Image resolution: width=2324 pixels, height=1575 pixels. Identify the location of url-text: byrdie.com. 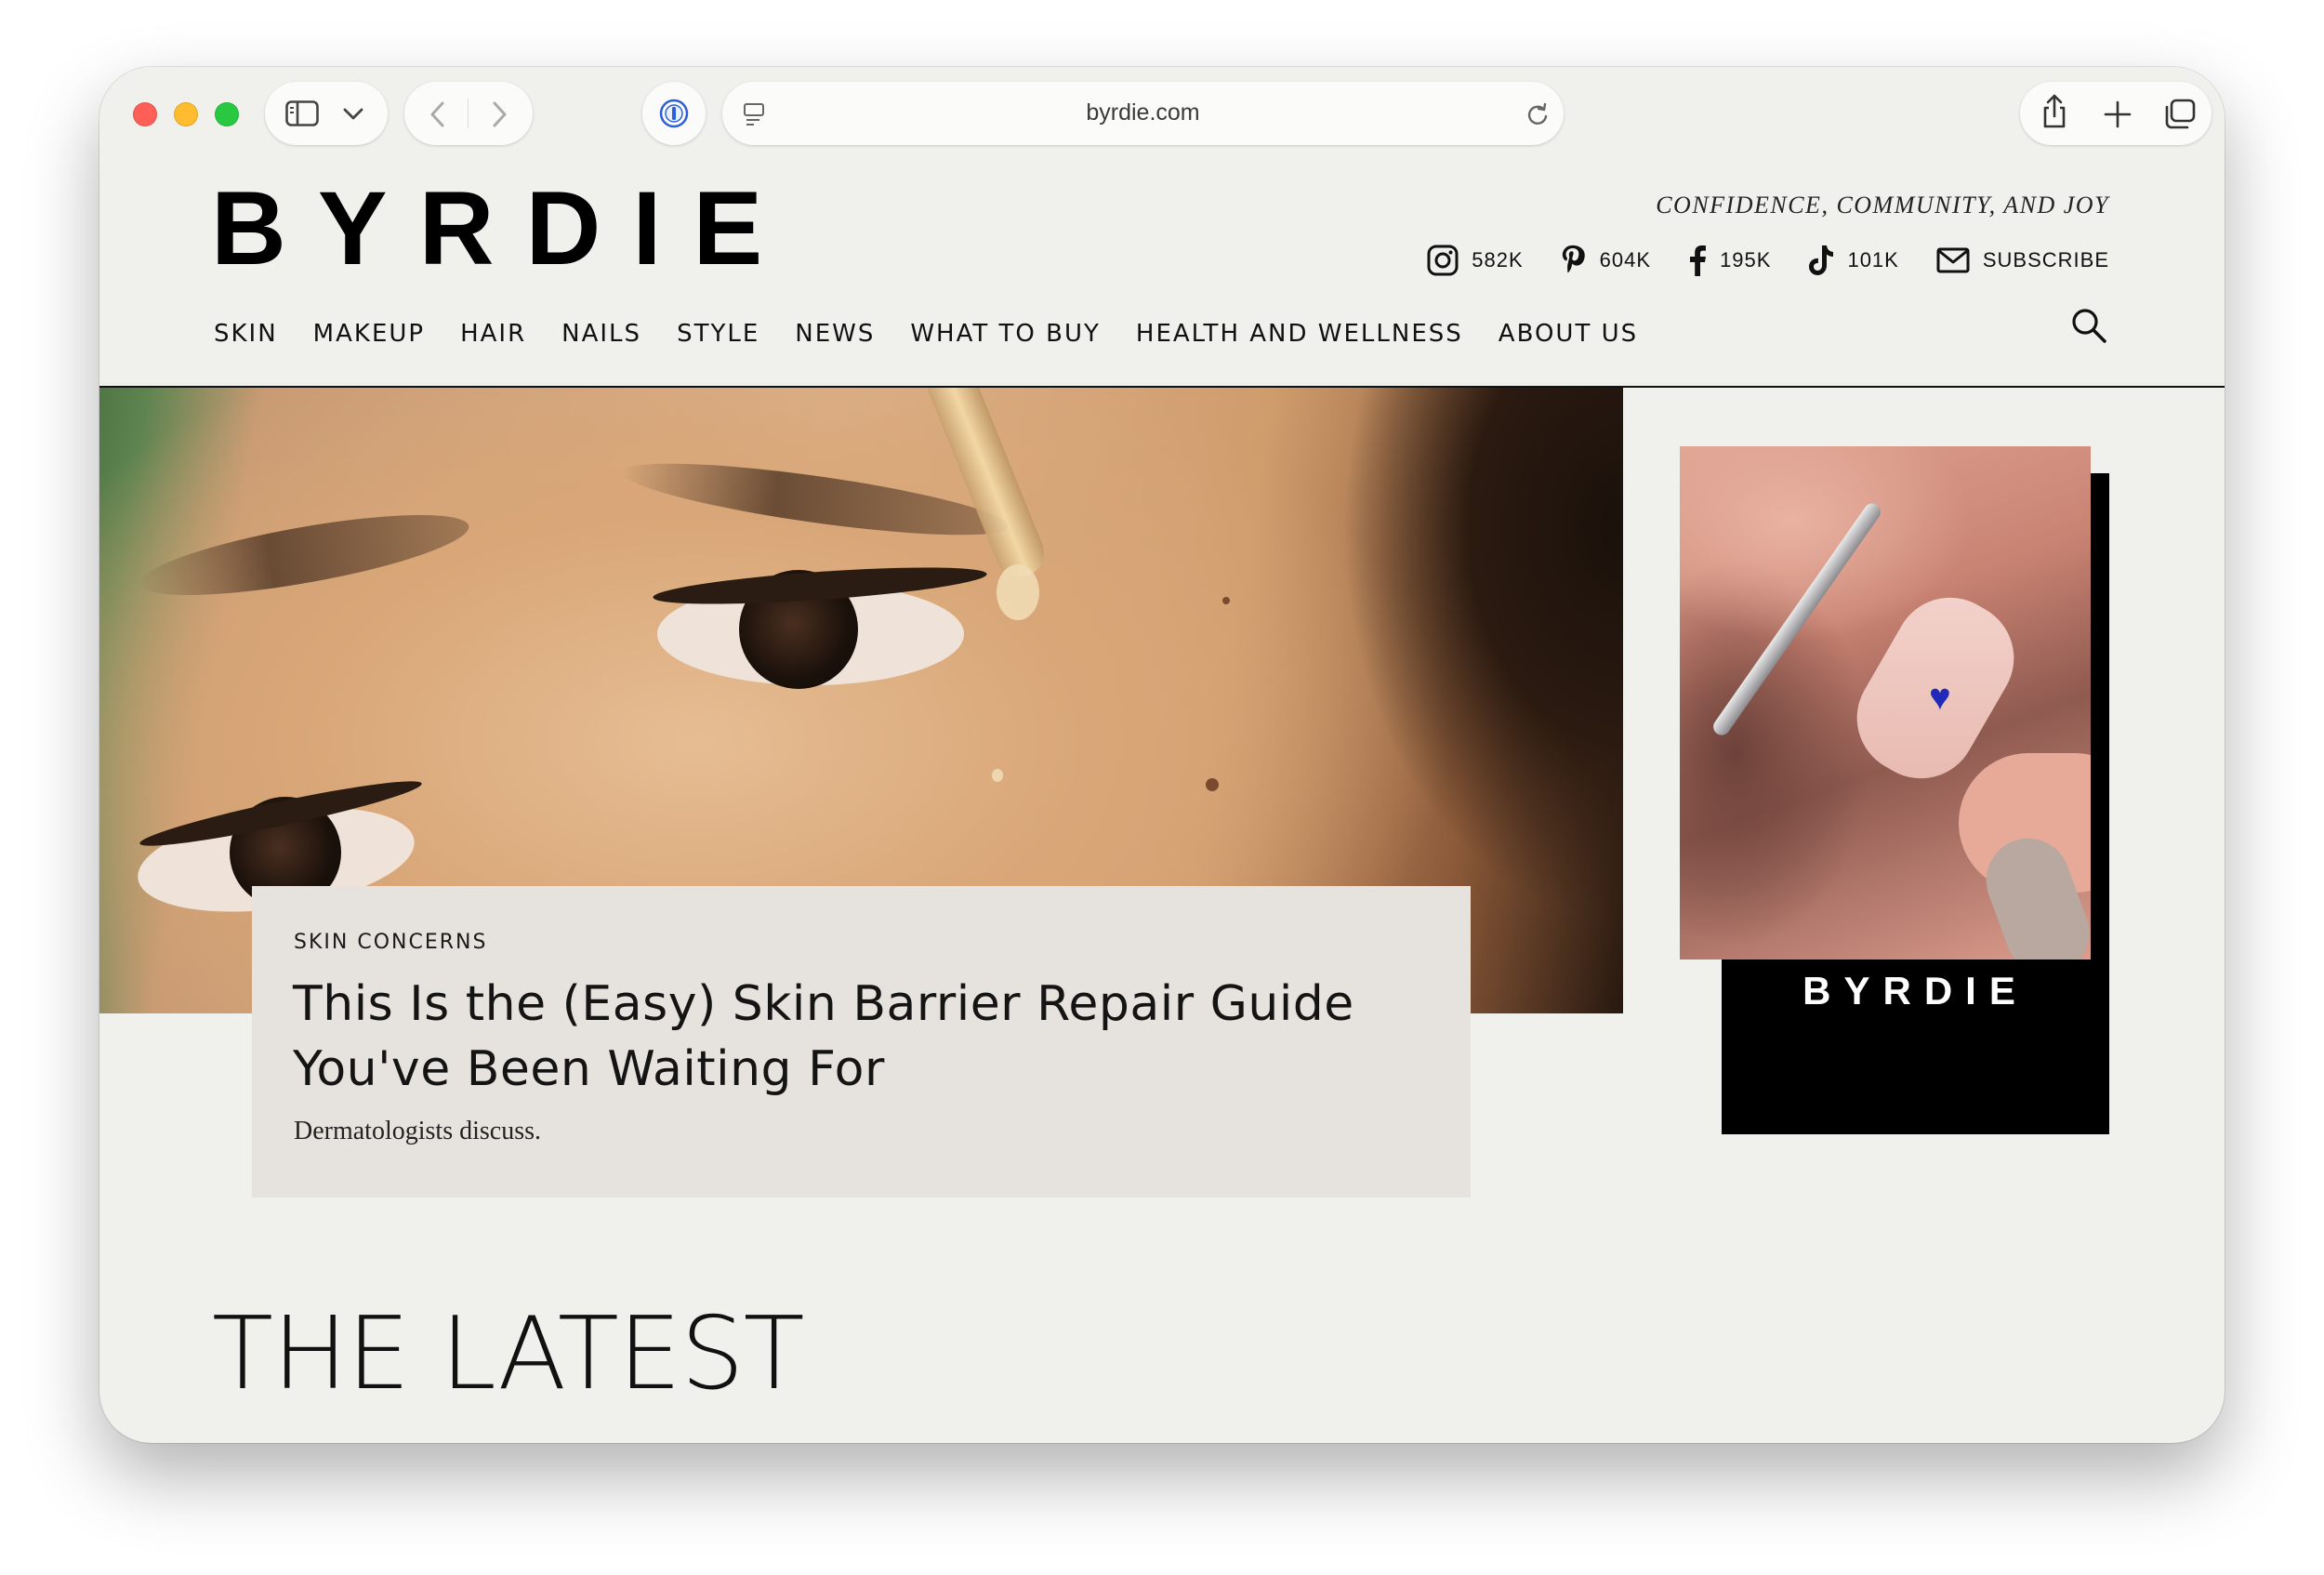
(1143, 112).